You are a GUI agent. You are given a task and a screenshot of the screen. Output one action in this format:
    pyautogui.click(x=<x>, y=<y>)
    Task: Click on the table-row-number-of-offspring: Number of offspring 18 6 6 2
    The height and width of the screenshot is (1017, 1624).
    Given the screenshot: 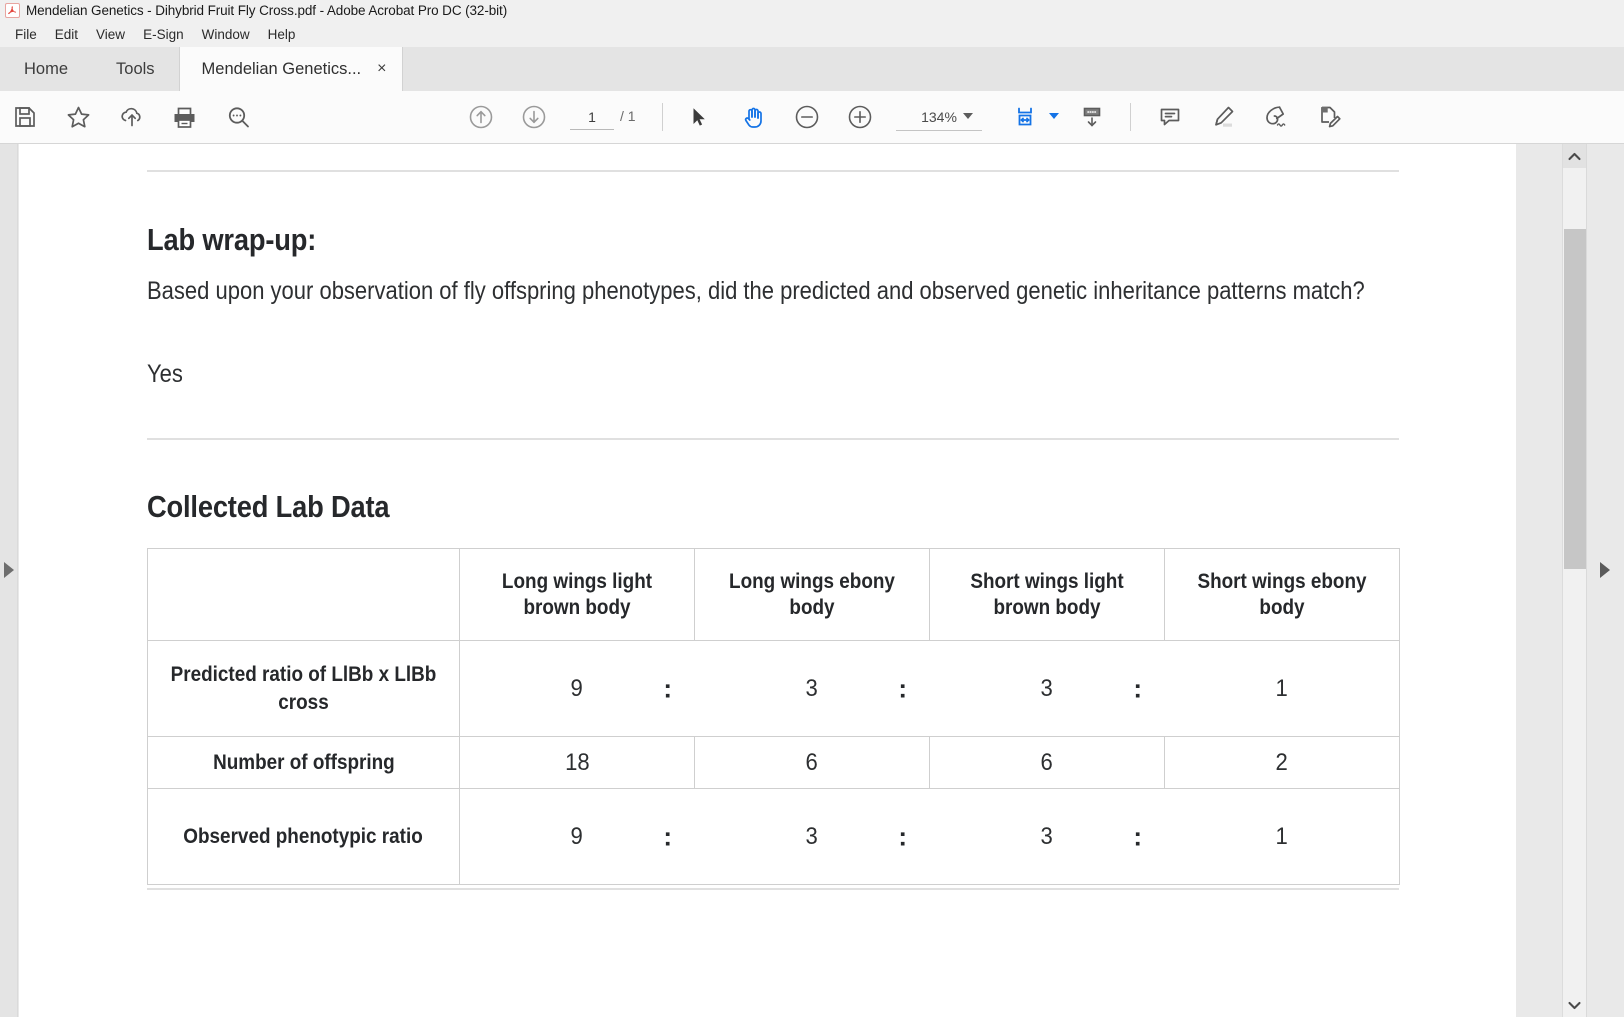 What is the action you would take?
    pyautogui.click(x=773, y=762)
    